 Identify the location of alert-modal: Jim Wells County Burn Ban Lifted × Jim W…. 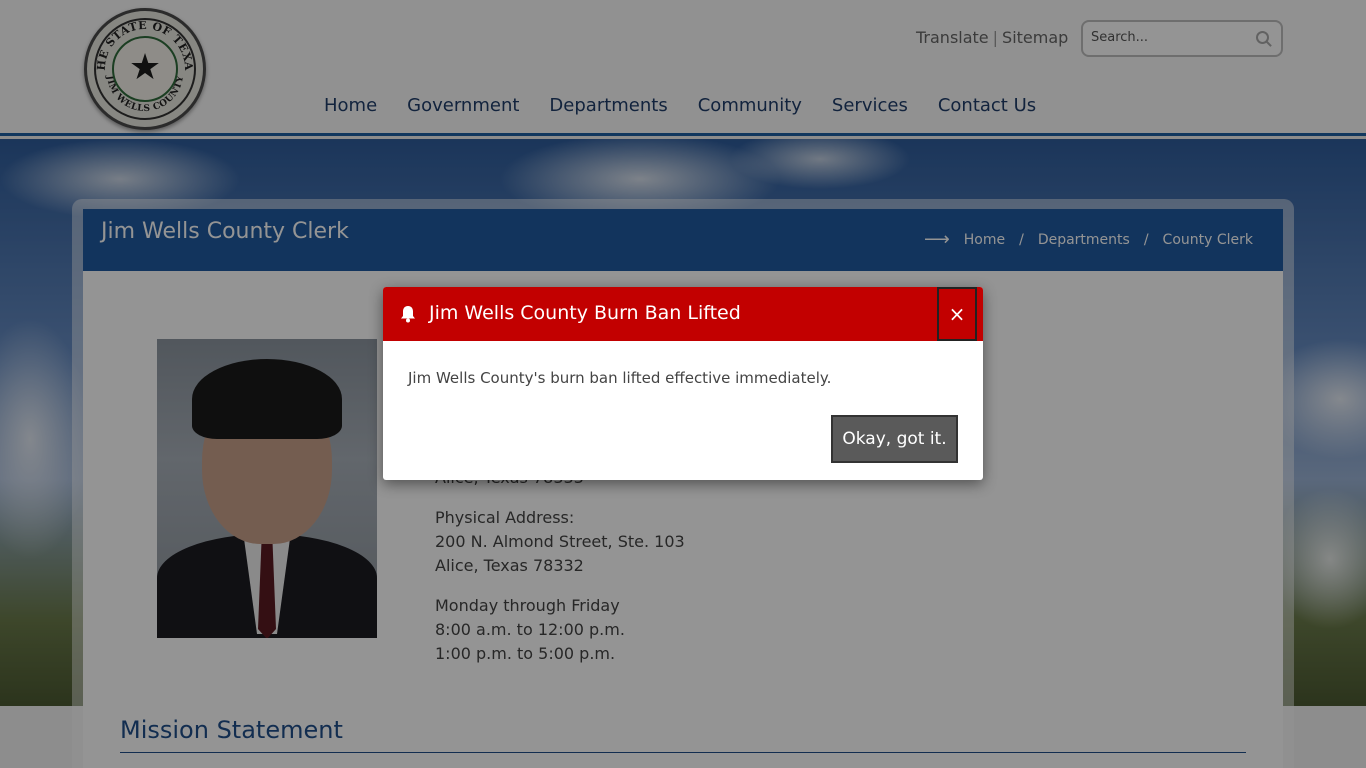
(683, 383).